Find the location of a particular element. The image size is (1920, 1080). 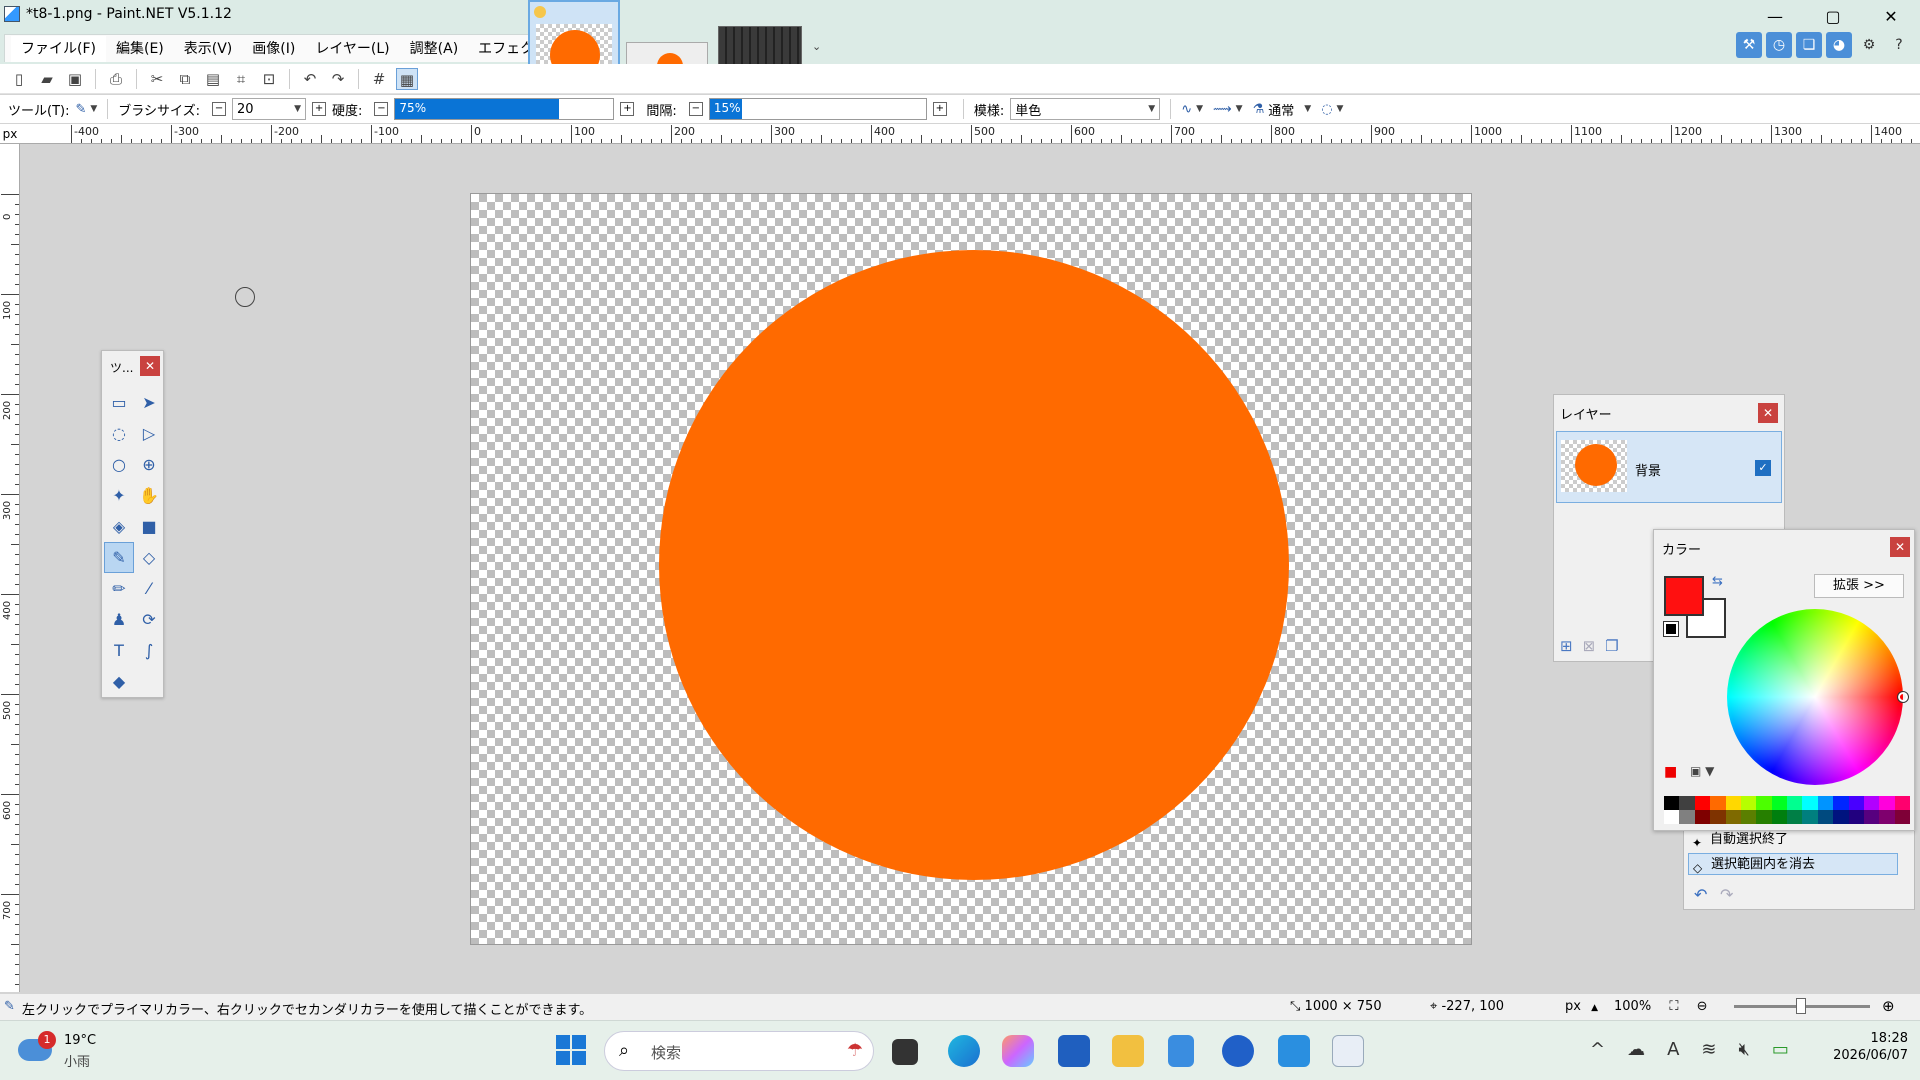

crop-icon: ⌗ is located at coordinates (241, 79).